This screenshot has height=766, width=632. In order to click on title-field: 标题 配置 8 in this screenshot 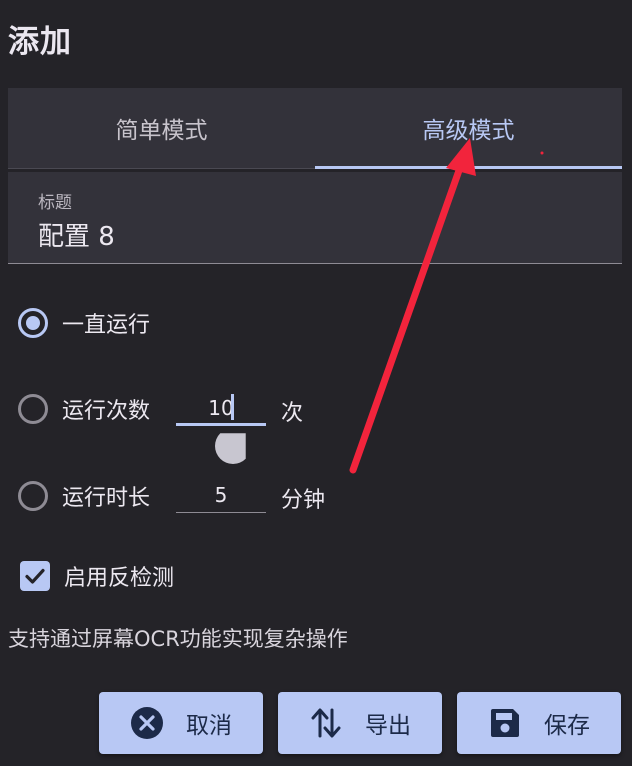, I will do `click(315, 218)`.